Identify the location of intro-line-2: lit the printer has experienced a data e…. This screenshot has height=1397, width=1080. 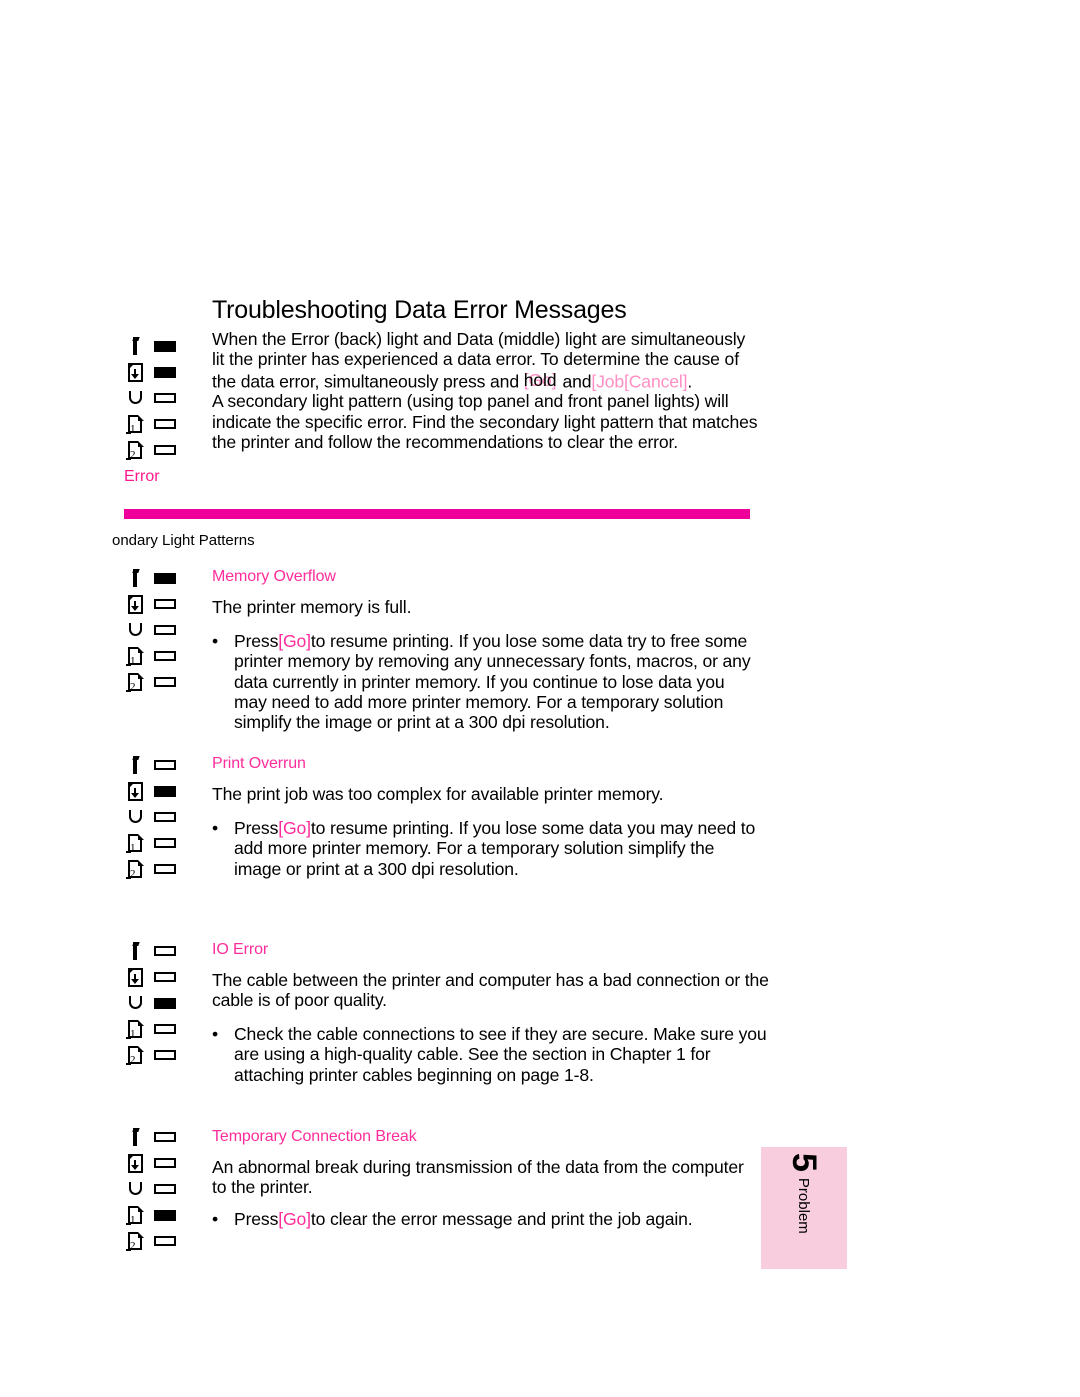
(475, 359).